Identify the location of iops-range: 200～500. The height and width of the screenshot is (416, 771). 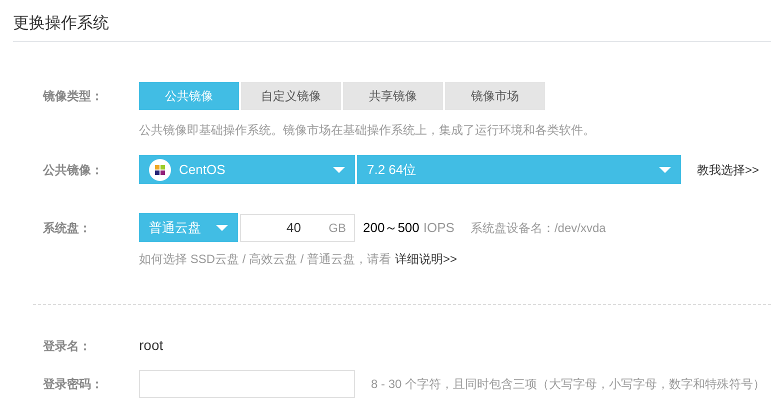
(391, 227).